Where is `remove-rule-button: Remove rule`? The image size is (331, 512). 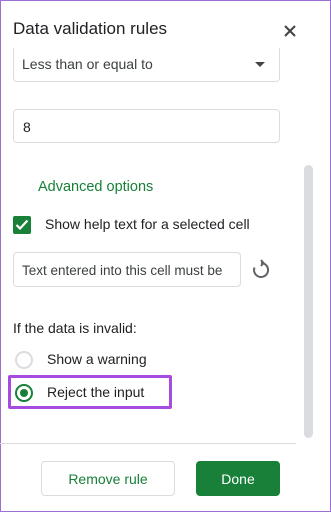
remove-rule-button: Remove rule is located at coordinates (108, 478).